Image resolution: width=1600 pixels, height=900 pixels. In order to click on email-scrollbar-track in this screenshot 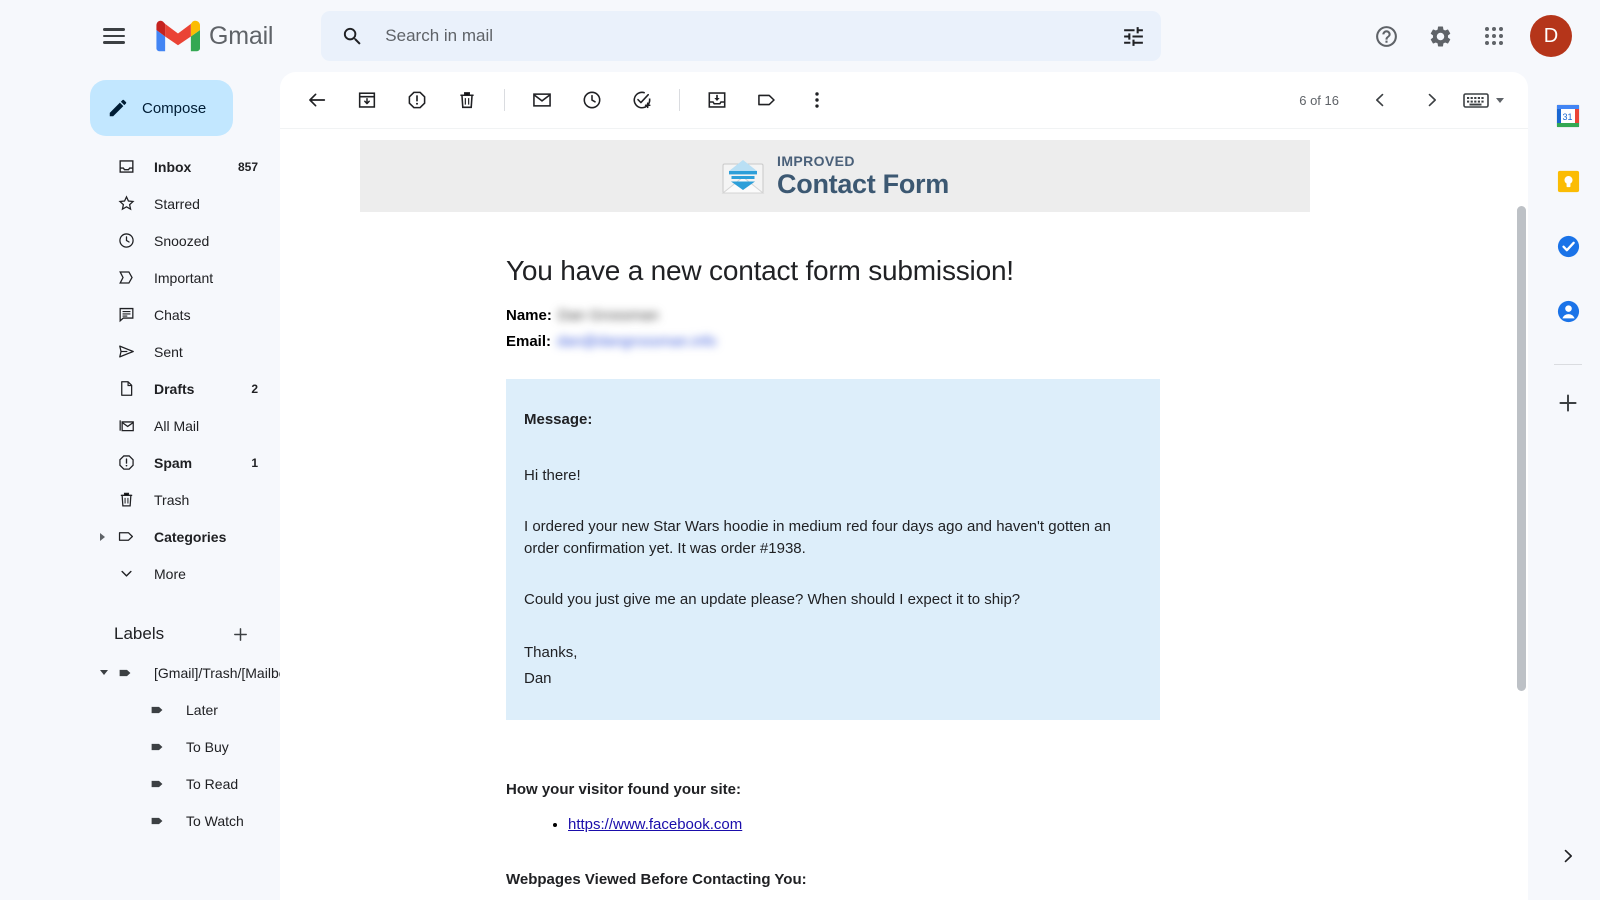, I will do `click(1522, 514)`.